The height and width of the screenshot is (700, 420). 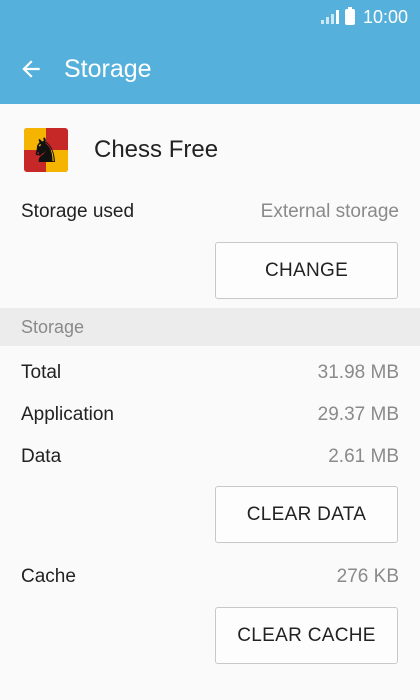 What do you see at coordinates (210, 212) in the screenshot?
I see `storage-used-row: Storage used External storage` at bounding box center [210, 212].